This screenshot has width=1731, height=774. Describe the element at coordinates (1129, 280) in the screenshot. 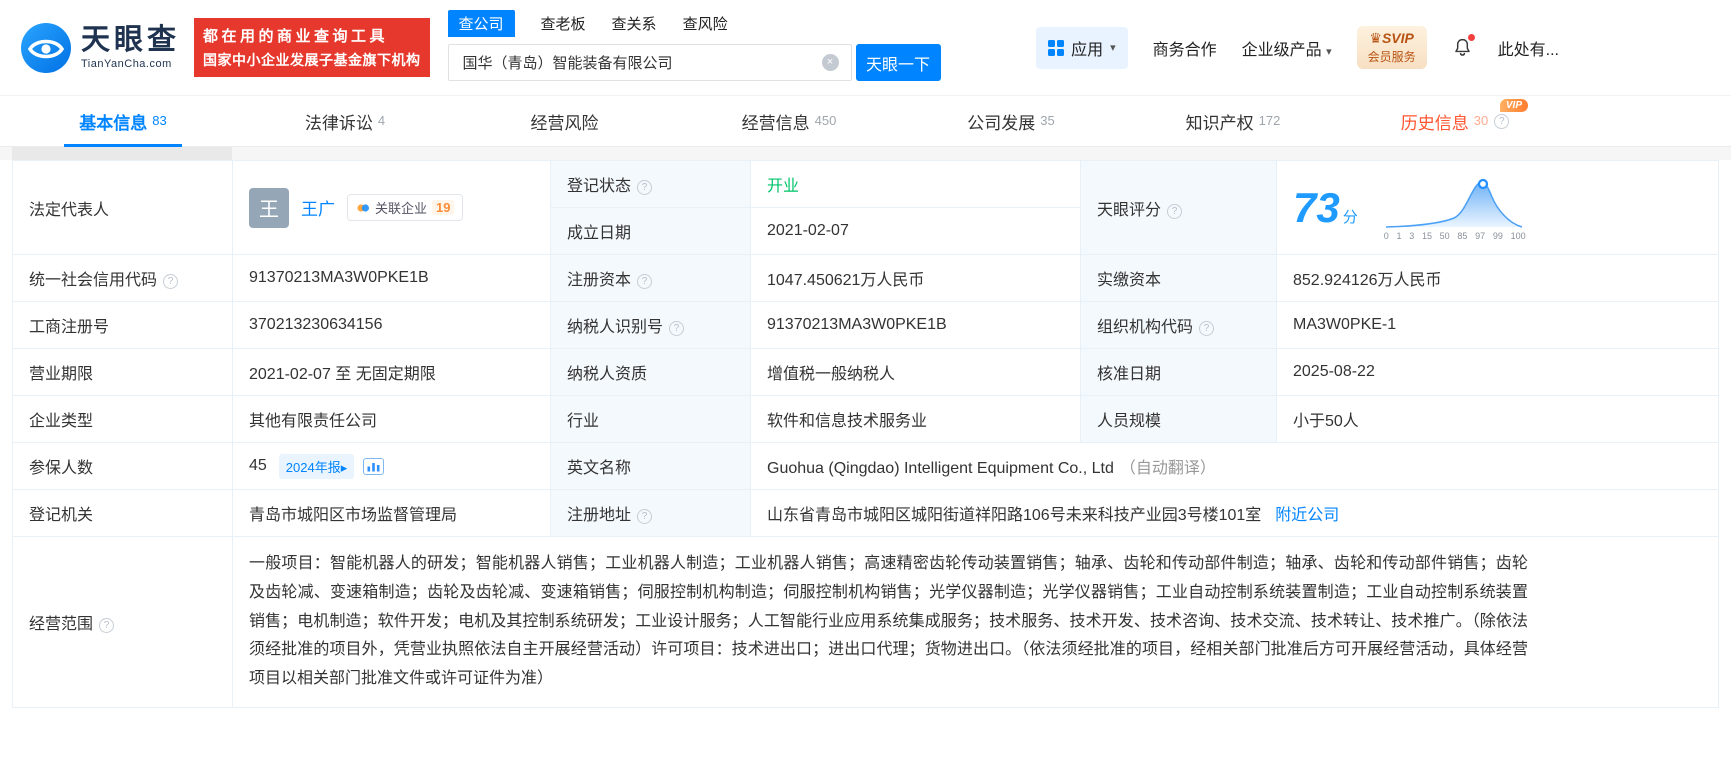

I see `field-label: 实缴资本` at that location.